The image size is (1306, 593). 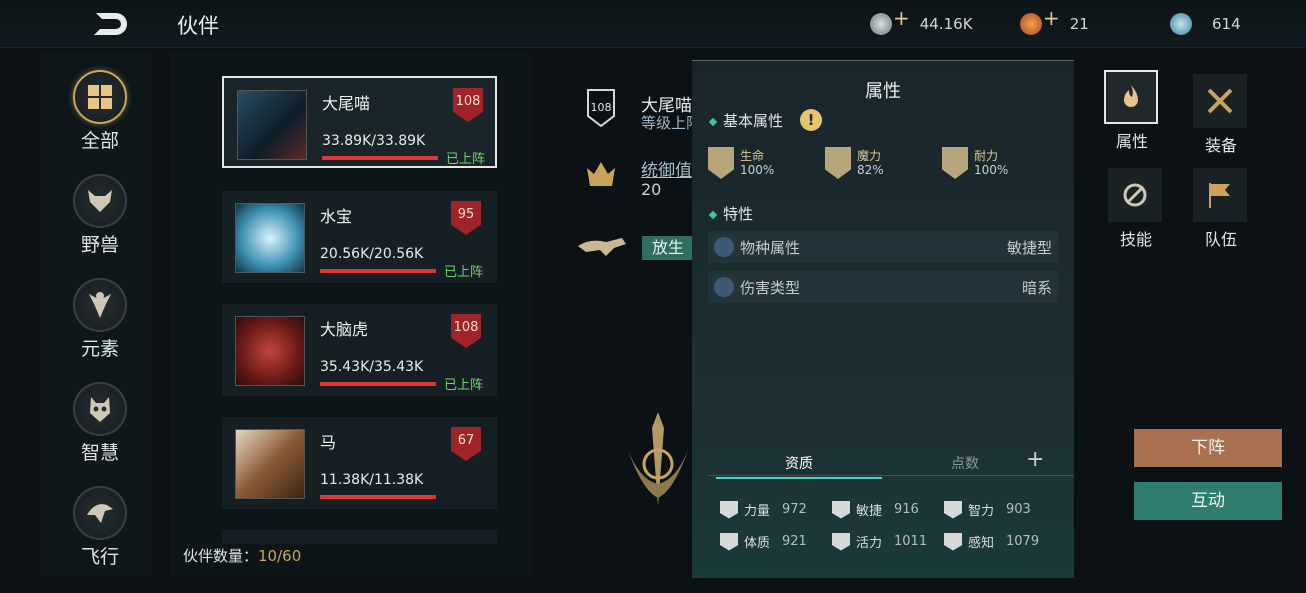 I want to click on skill-icon, so click(x=1135, y=195).